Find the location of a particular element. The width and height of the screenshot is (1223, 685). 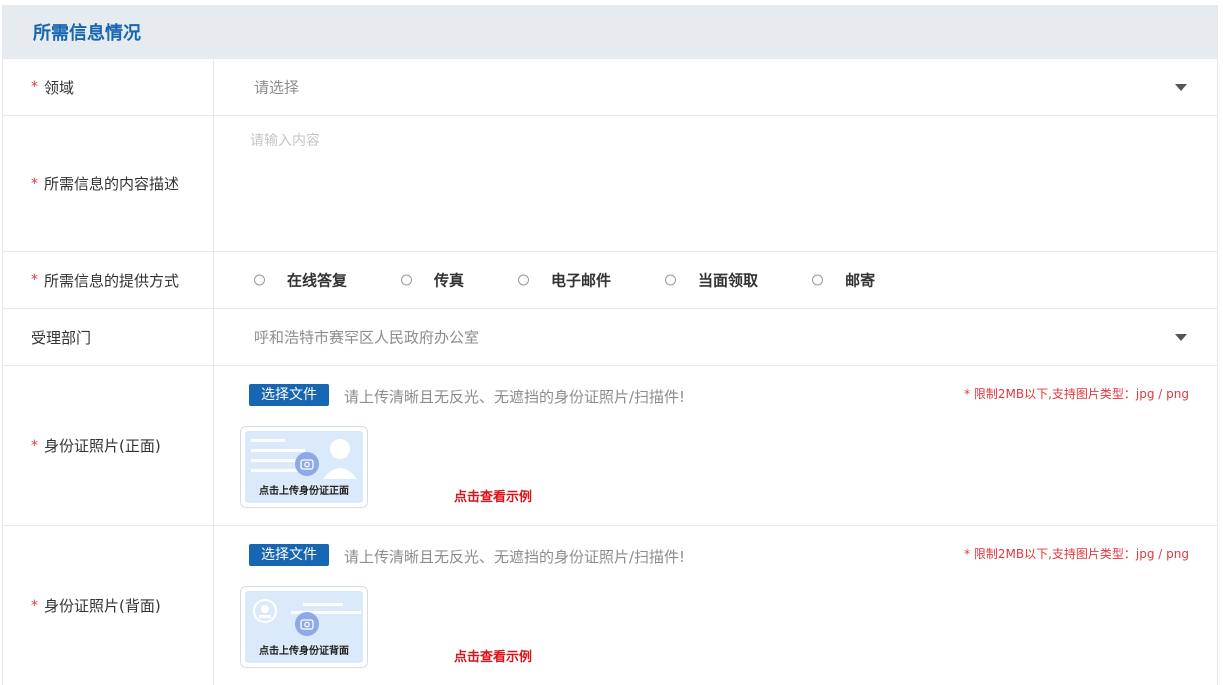

id-back-label-container: * 身份证照片(背面) is located at coordinates (108, 605).